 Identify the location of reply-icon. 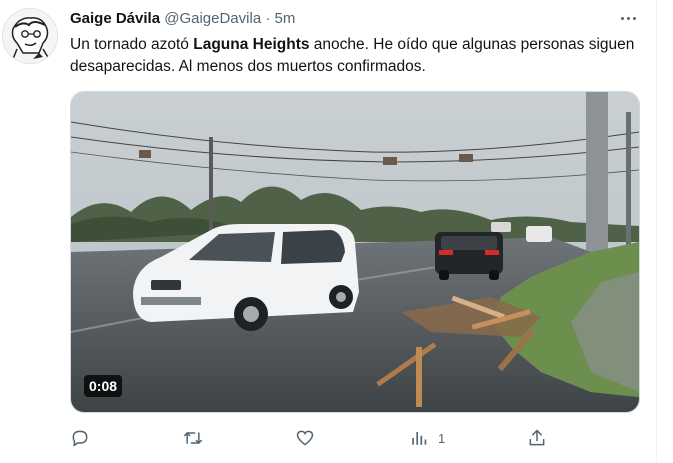
(80, 438).